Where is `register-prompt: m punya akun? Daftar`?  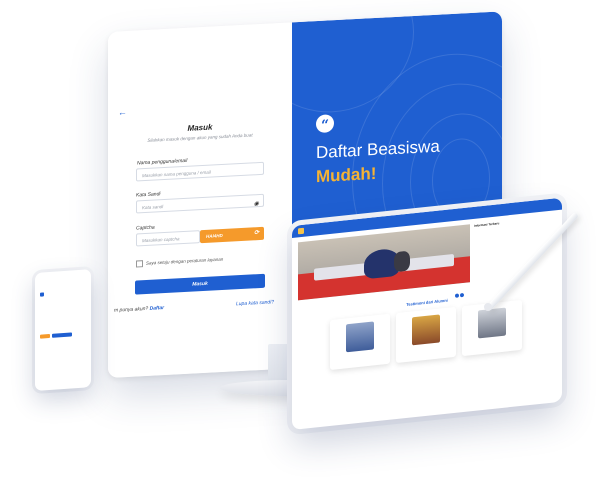
register-prompt: m punya akun? Daftar is located at coordinates (139, 309).